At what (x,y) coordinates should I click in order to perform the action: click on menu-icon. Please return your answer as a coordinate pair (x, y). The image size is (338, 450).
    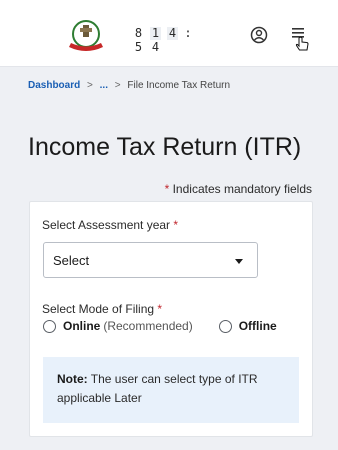
    Looking at the image, I should click on (300, 39).